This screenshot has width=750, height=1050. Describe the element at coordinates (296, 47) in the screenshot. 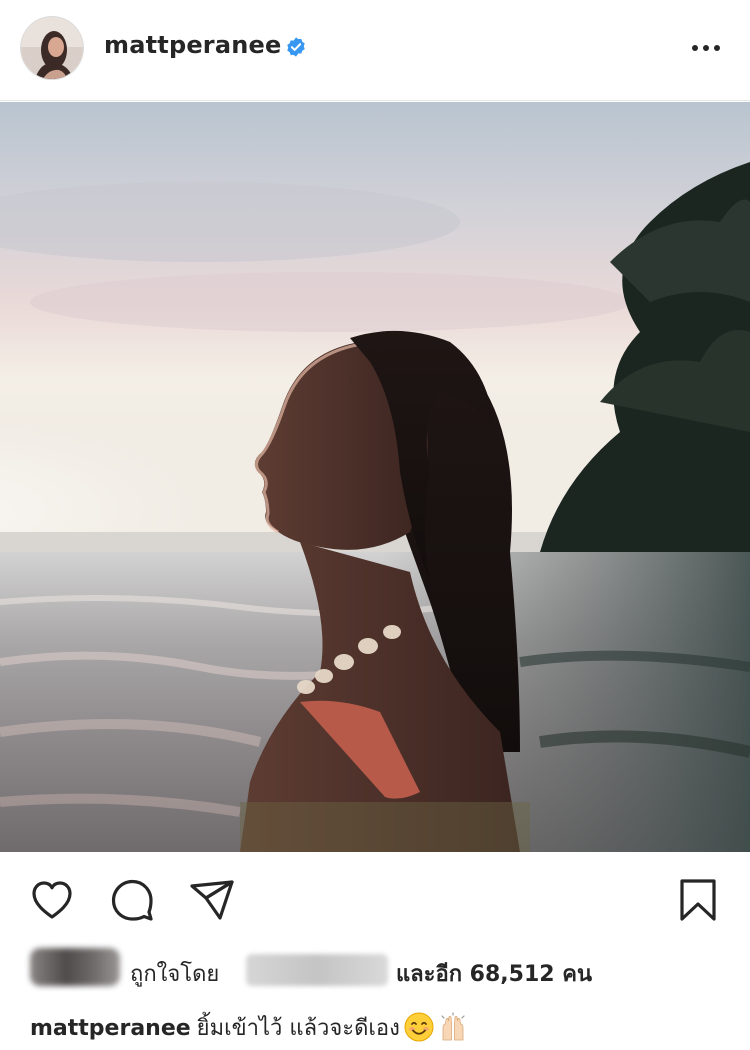

I see `verified-badge-icon` at that location.